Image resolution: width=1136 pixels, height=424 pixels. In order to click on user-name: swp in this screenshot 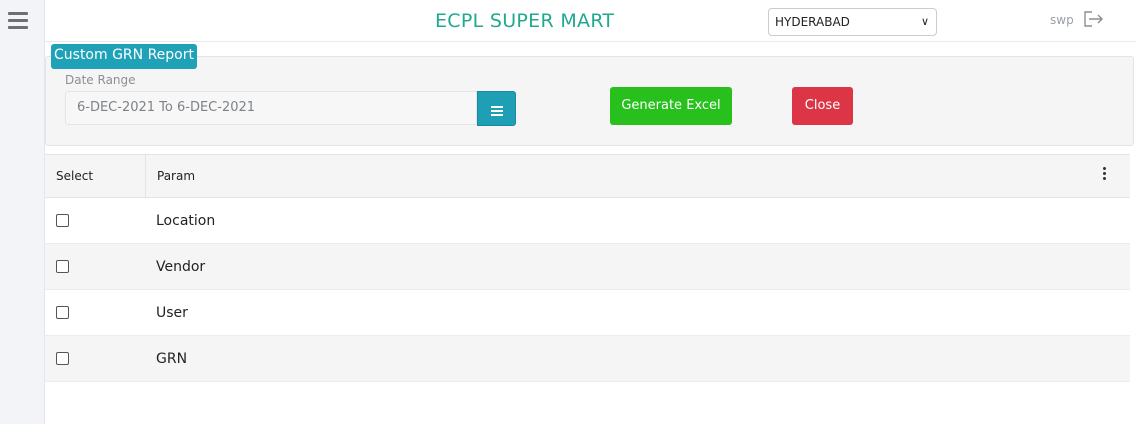, I will do `click(1062, 20)`.